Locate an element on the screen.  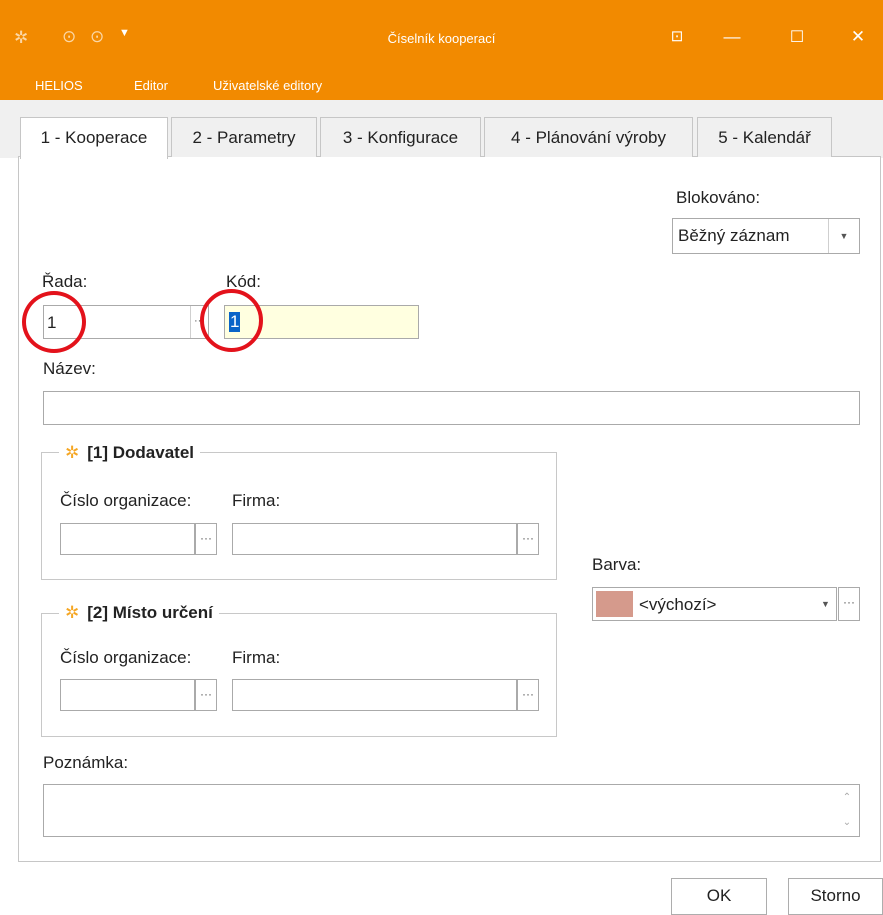
menu-bar is located at coordinates (441, 88).